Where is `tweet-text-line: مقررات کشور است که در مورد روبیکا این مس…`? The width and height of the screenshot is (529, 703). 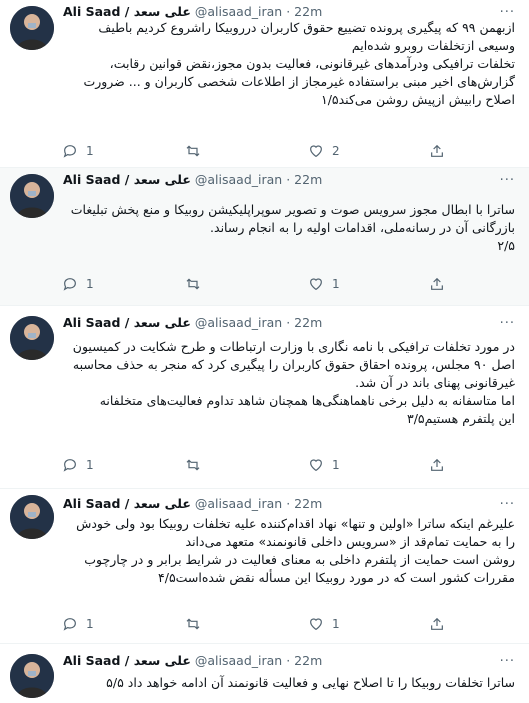 tweet-text-line: مقررات کشور است که در مورد روبیکا این مس… is located at coordinates (336, 577).